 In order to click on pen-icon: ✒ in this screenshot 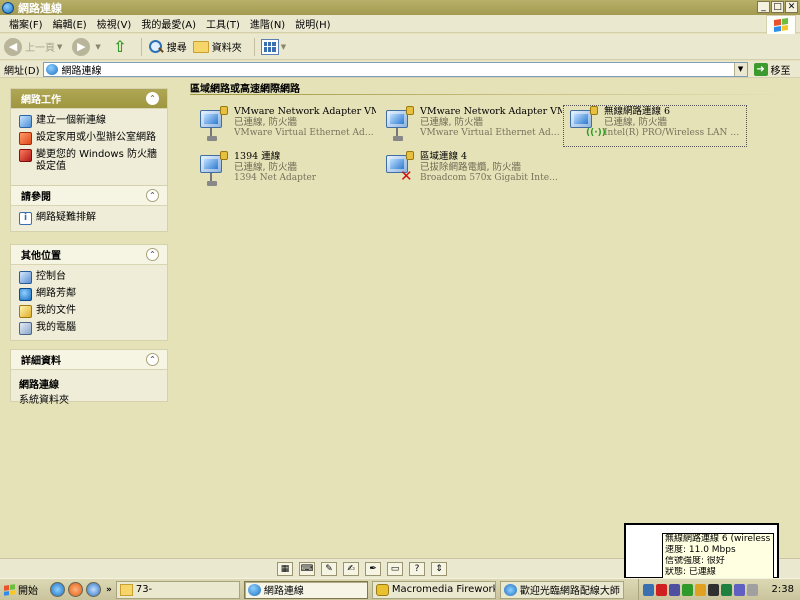, I will do `click(373, 568)`.